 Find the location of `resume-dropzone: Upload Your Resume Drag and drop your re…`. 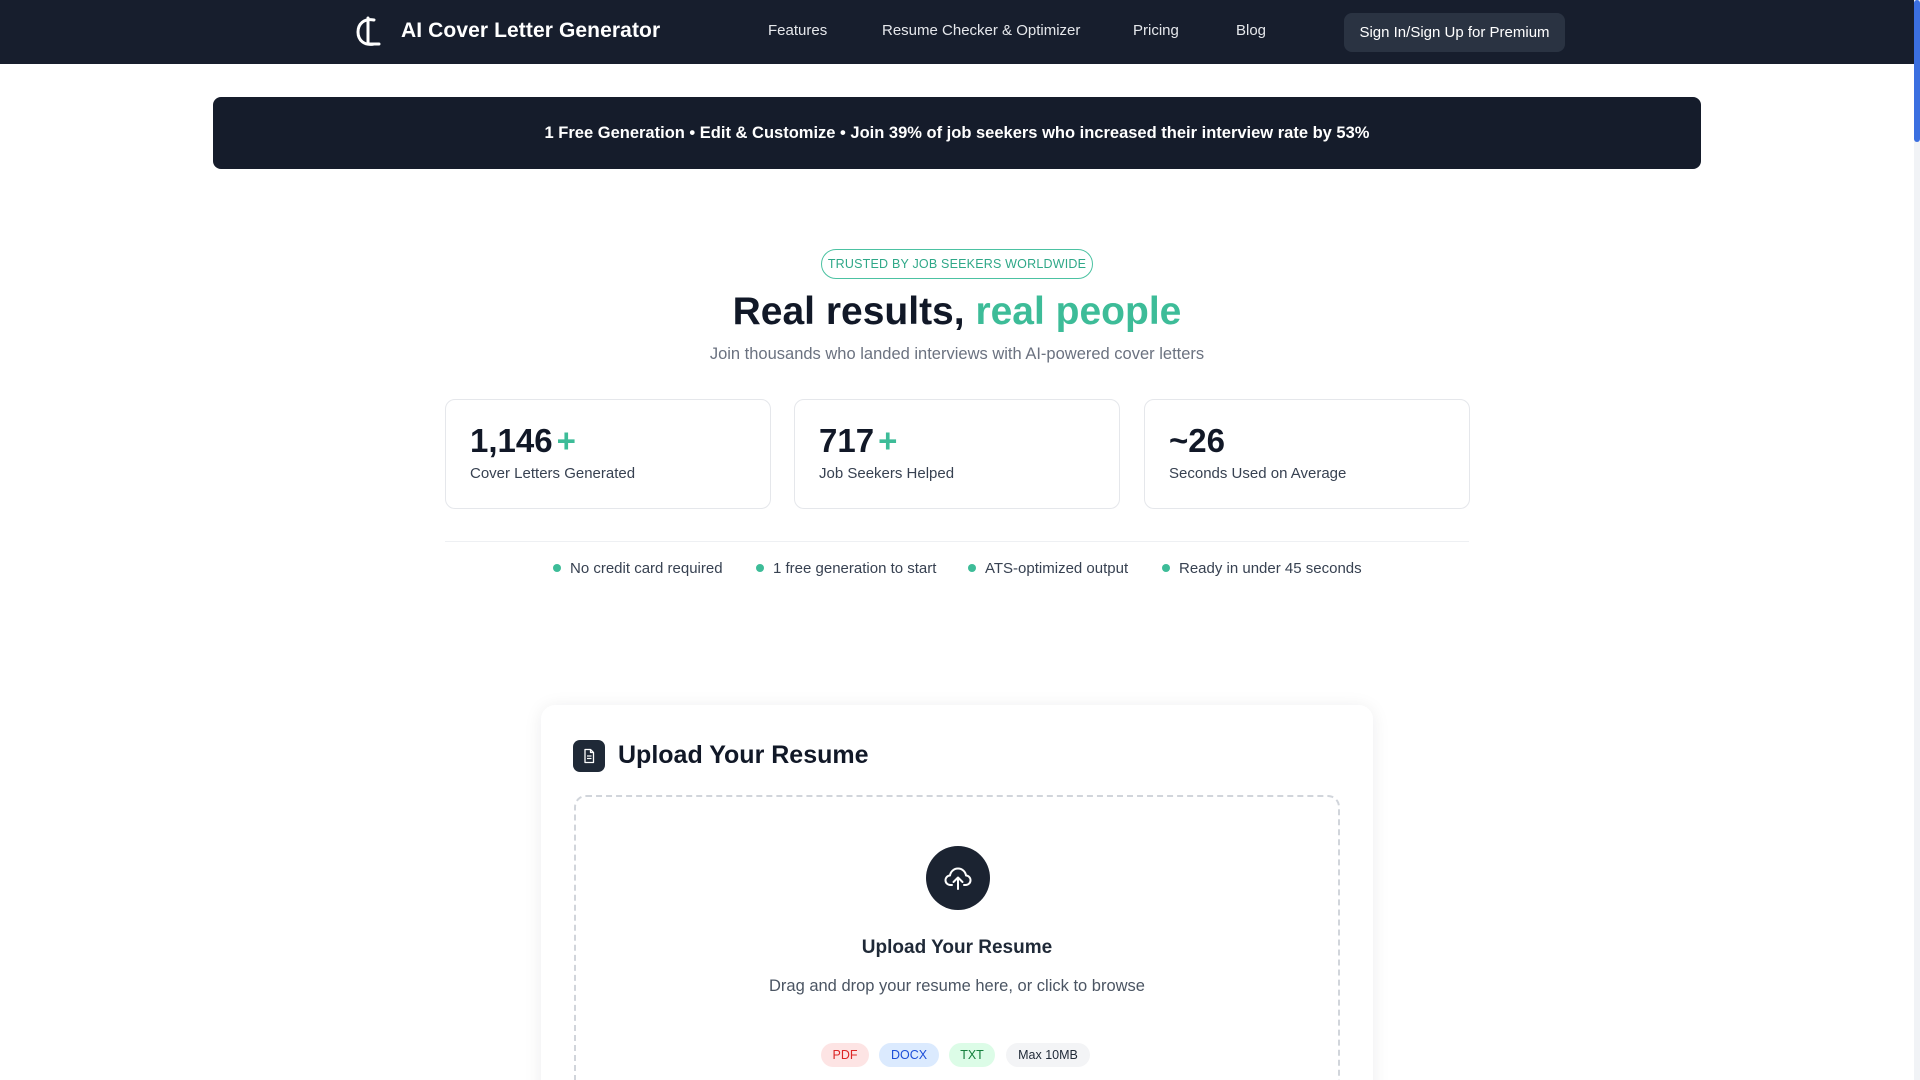

resume-dropzone: Upload Your Resume Drag and drop your re… is located at coordinates (957, 937).